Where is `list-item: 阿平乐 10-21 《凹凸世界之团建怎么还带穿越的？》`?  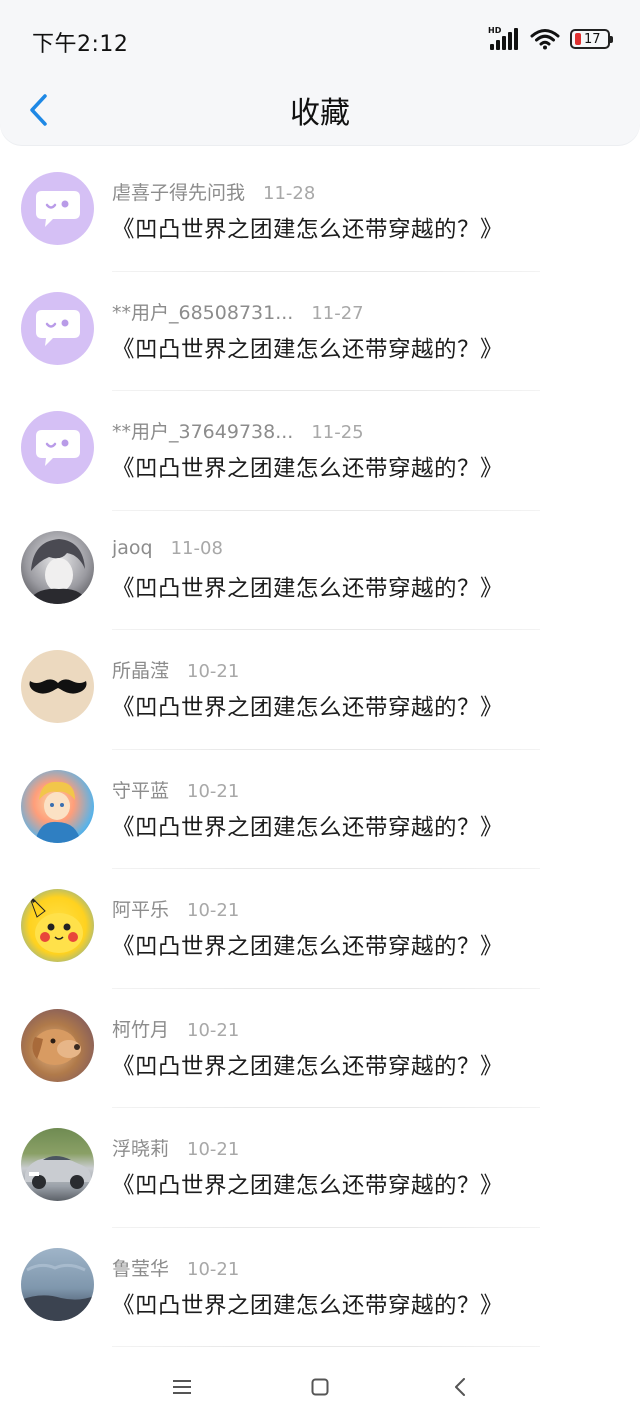
list-item: 阿平乐 10-21 《凹凸世界之团建怎么还带穿越的？》 is located at coordinates (320, 929).